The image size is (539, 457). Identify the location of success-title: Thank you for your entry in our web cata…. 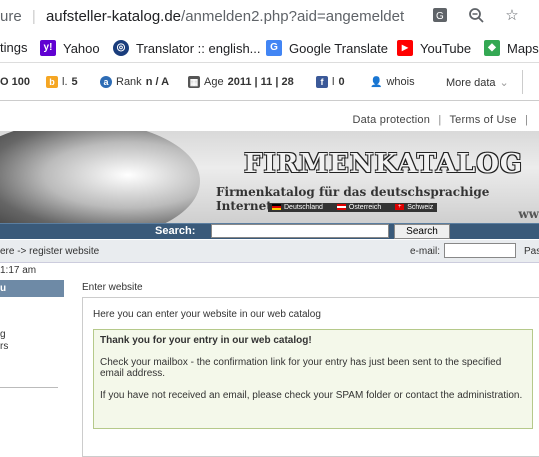
(206, 340).